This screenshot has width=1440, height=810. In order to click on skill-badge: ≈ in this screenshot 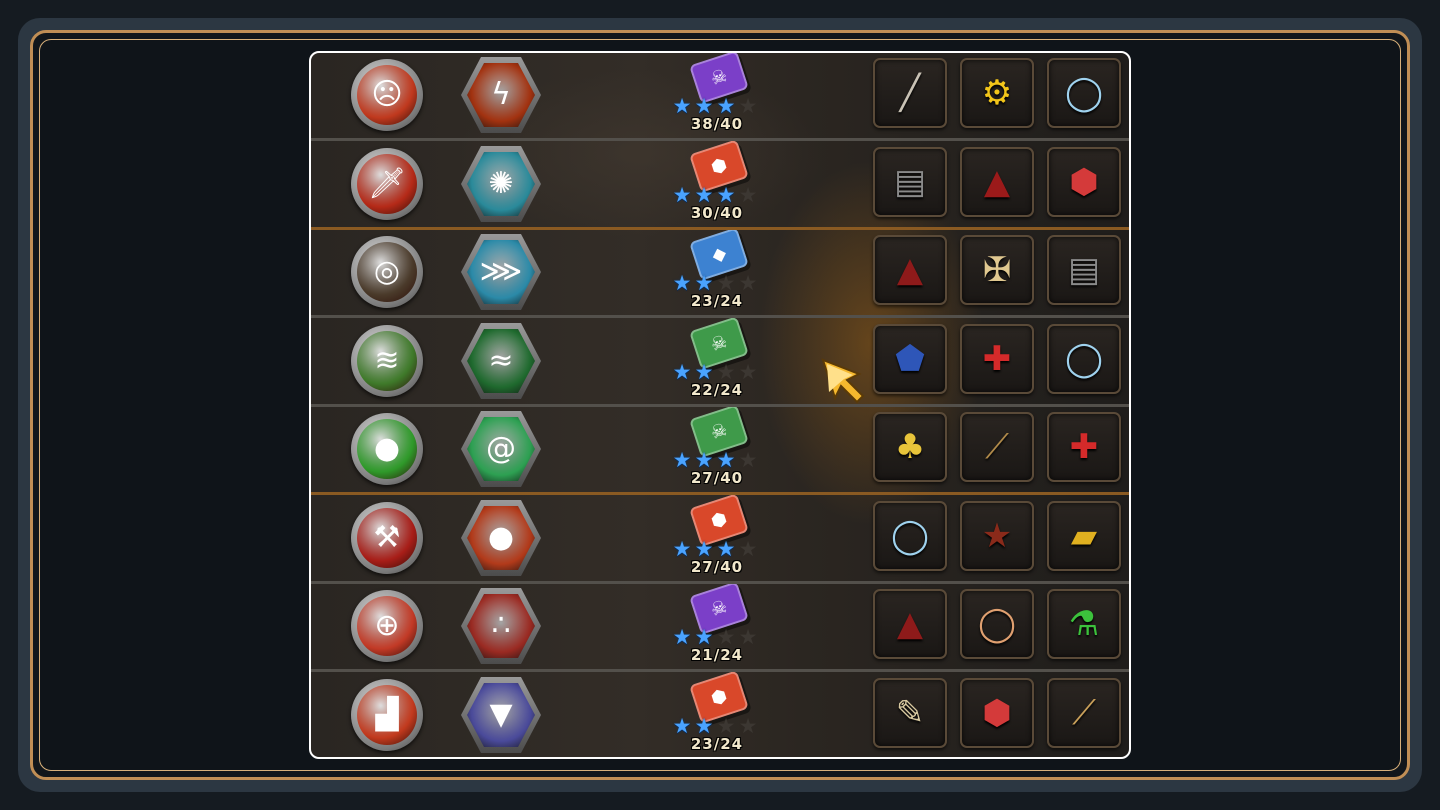, I will do `click(501, 361)`.